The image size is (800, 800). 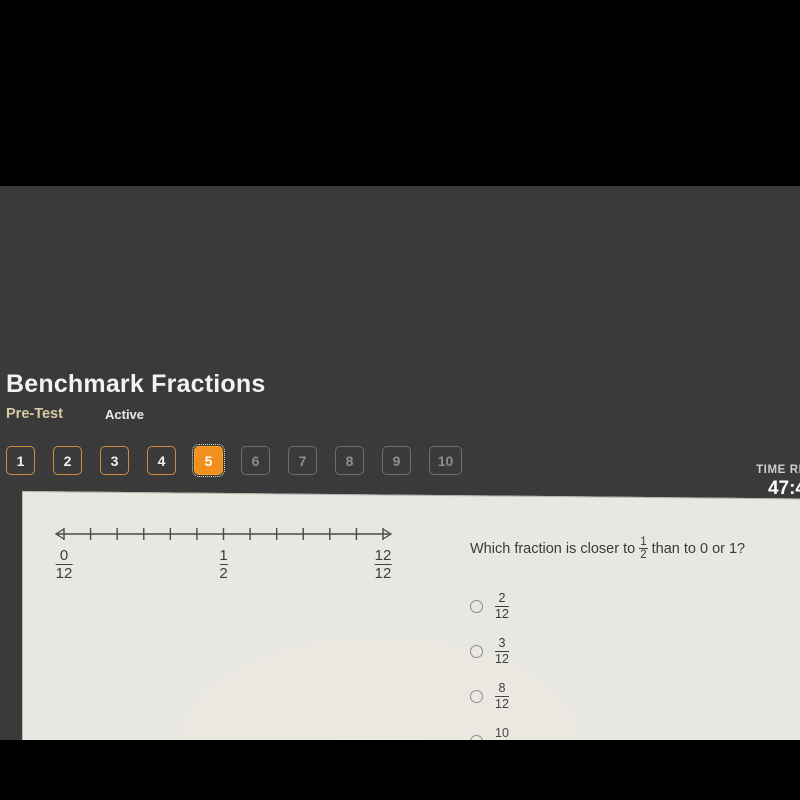 I want to click on question-nav-label: 10, so click(x=445, y=460).